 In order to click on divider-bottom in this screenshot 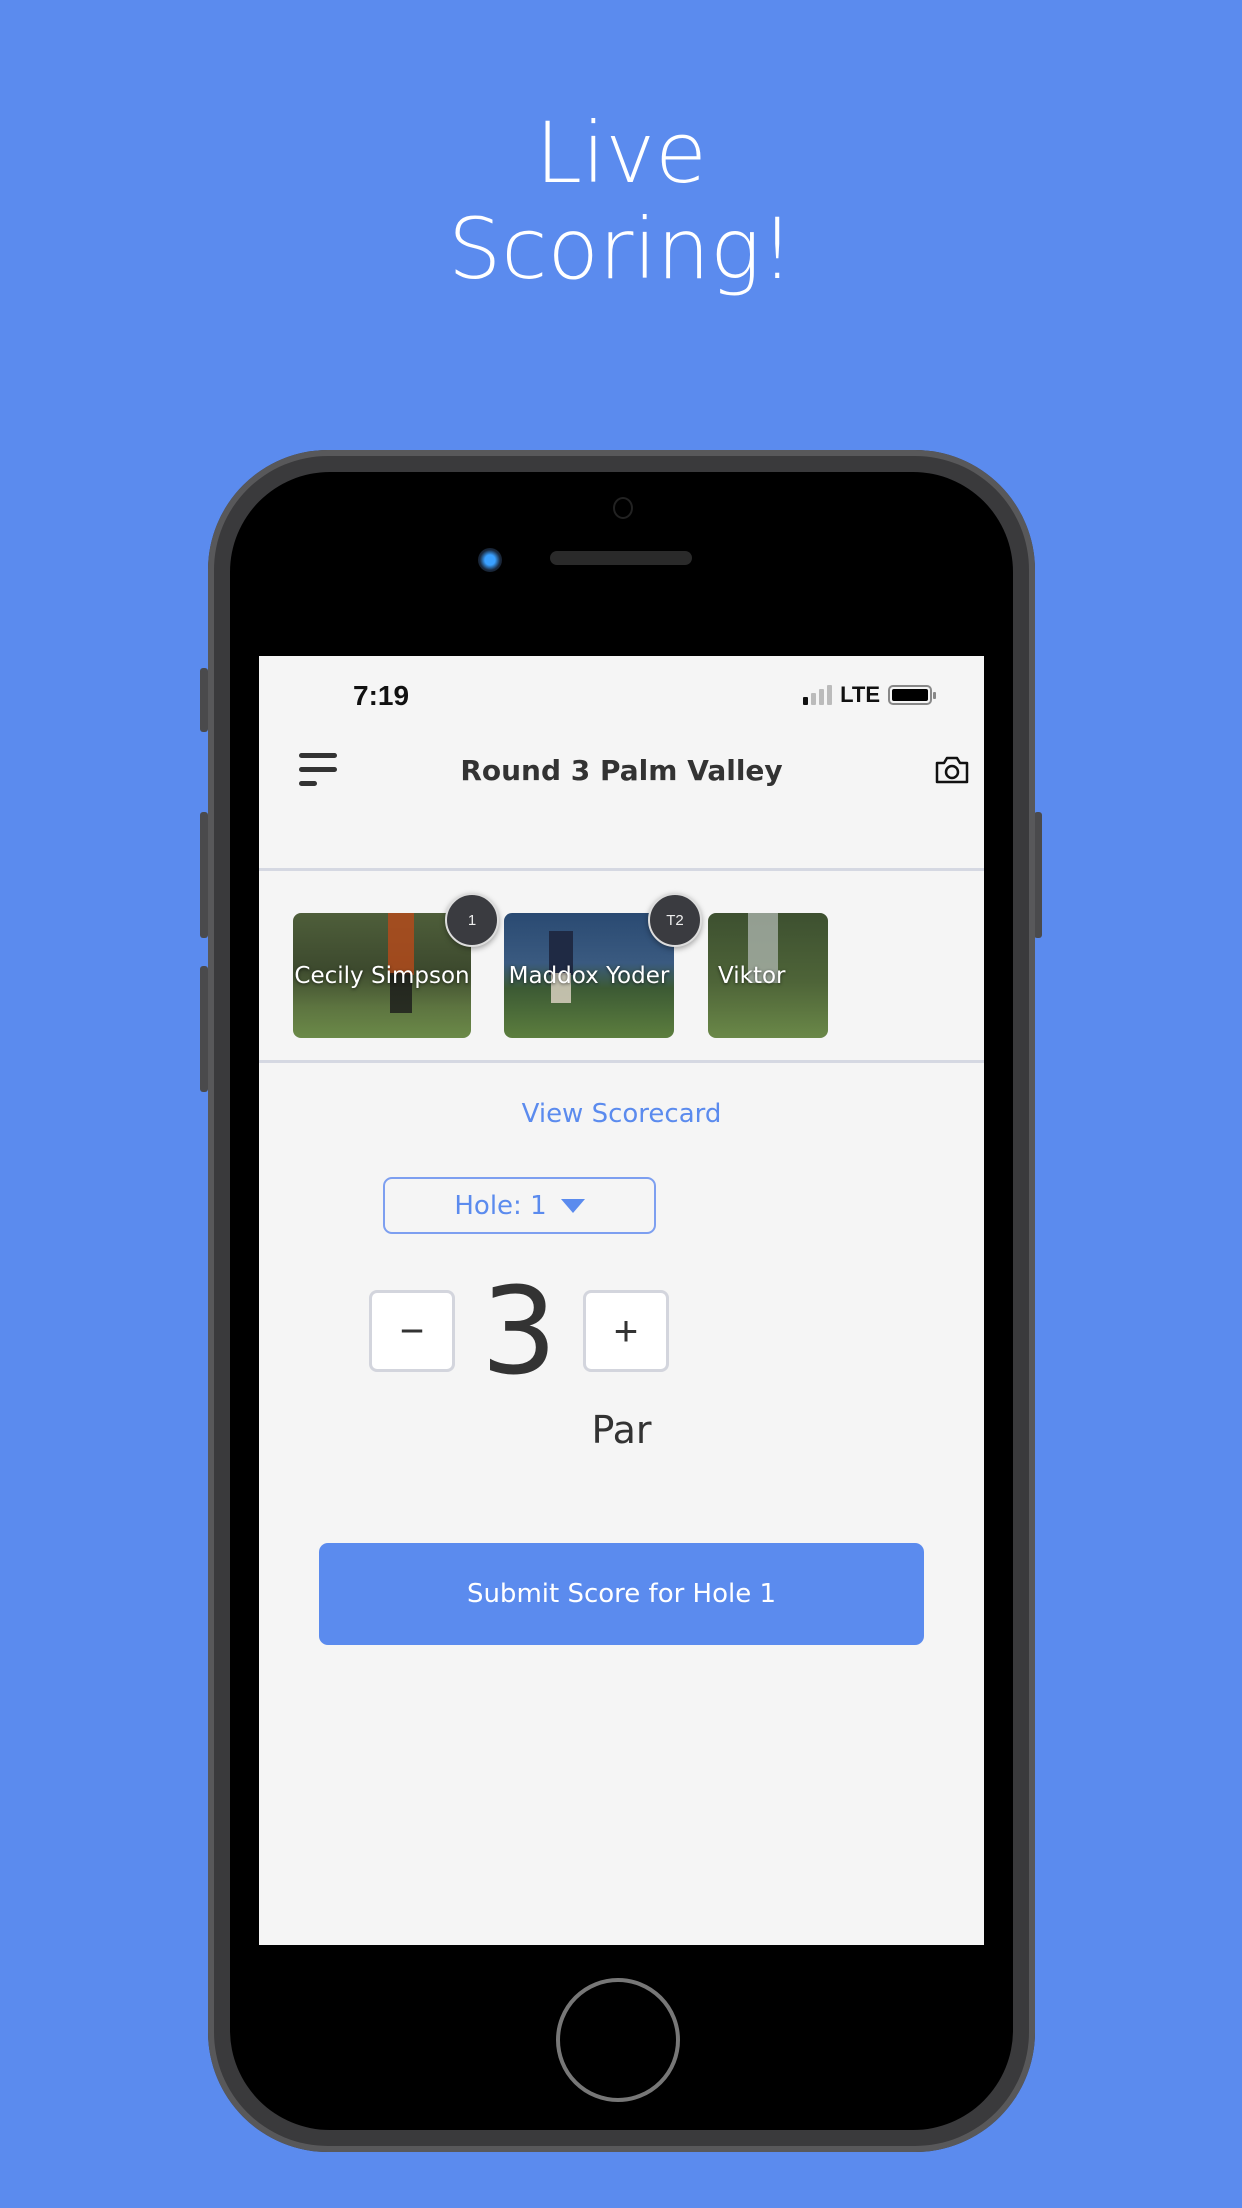, I will do `click(621, 1061)`.